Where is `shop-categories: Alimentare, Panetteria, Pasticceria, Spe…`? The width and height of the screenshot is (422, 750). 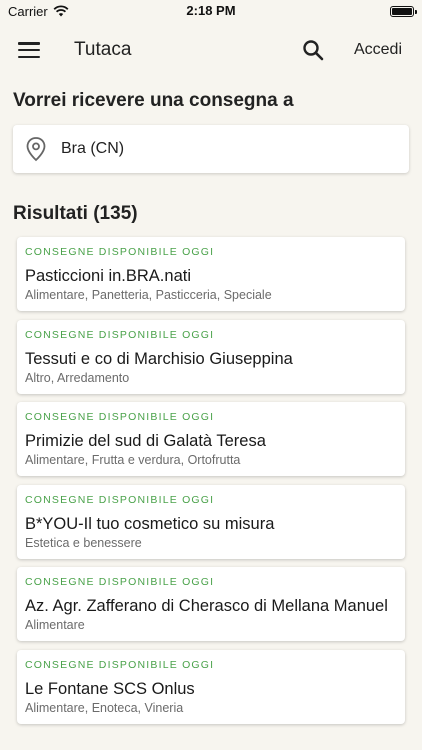 shop-categories: Alimentare, Panetteria, Pasticceria, Spe… is located at coordinates (148, 295).